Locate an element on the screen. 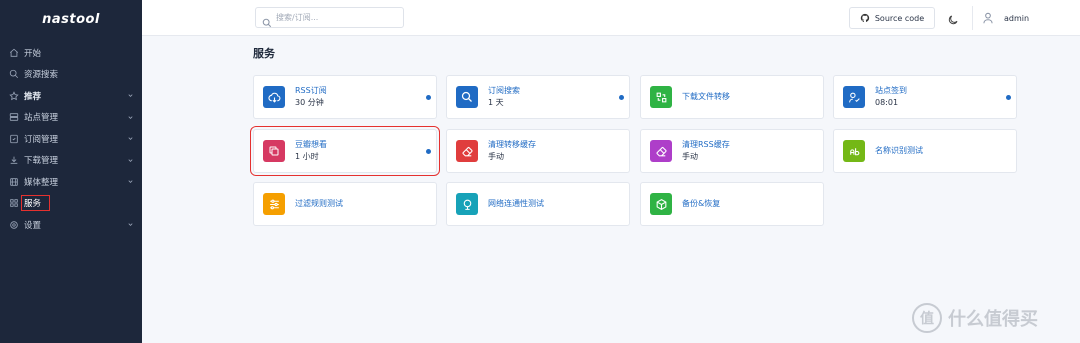 The width and height of the screenshot is (1080, 343). service-card-name: 站点签到 is located at coordinates (891, 90).